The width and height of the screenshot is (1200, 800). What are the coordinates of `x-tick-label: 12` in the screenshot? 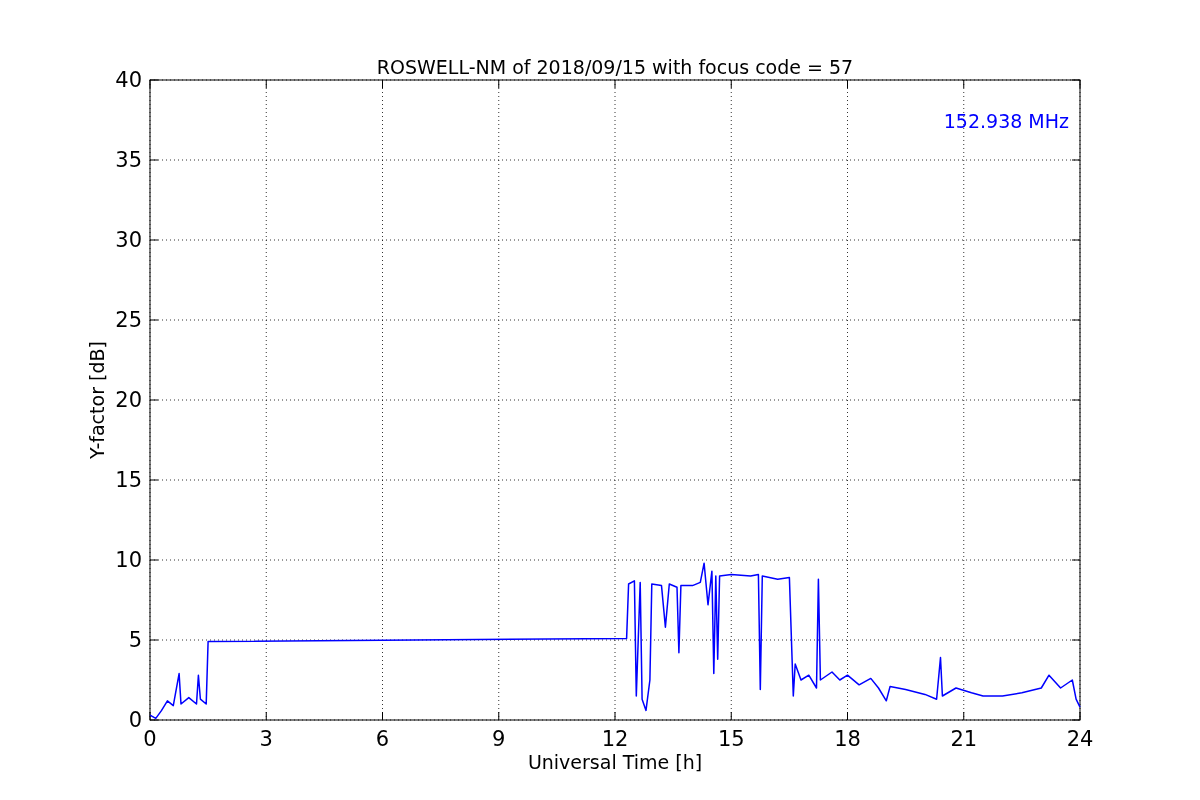 It's located at (615, 739).